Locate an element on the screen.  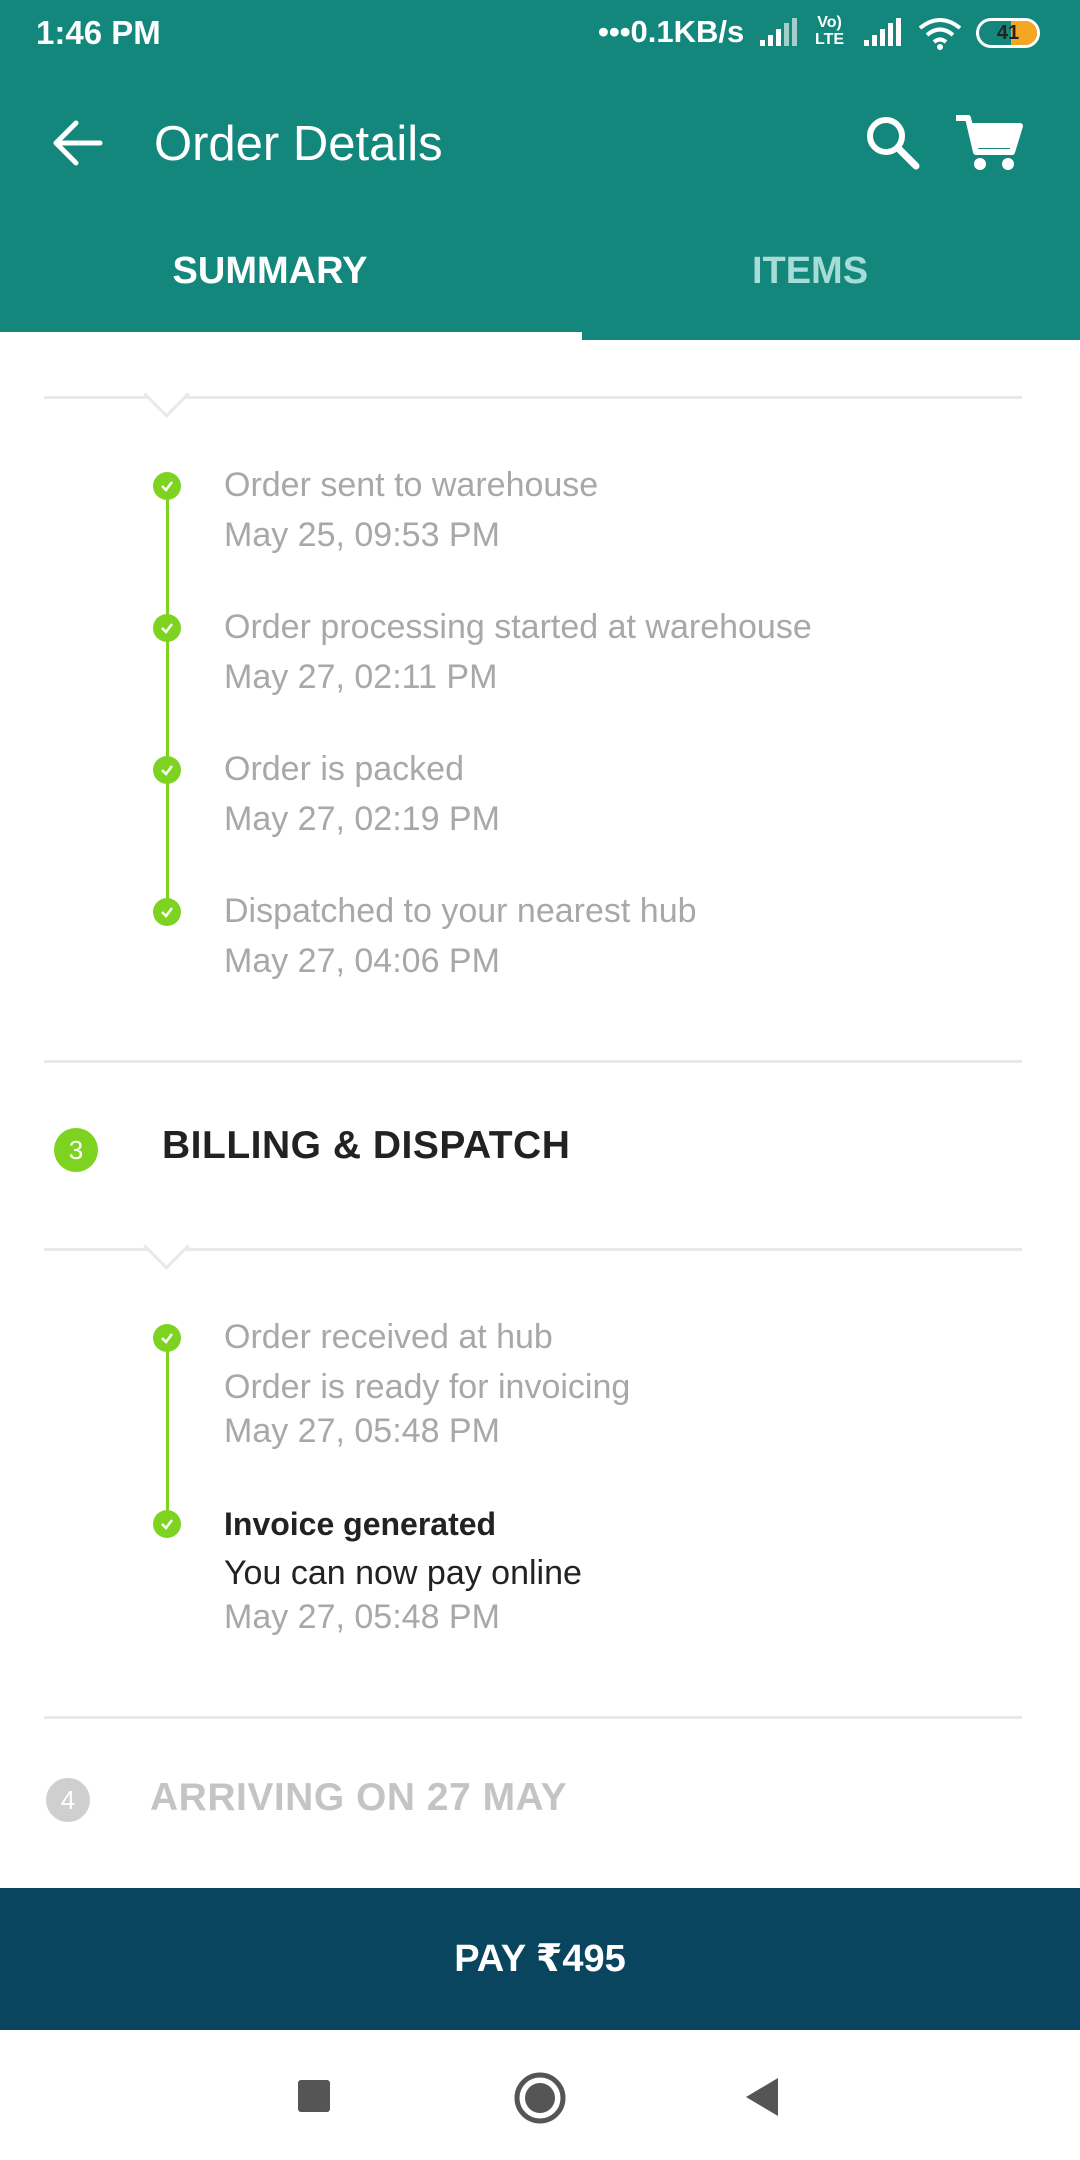
event-subtitle: You can now pay online is located at coordinates (403, 1573).